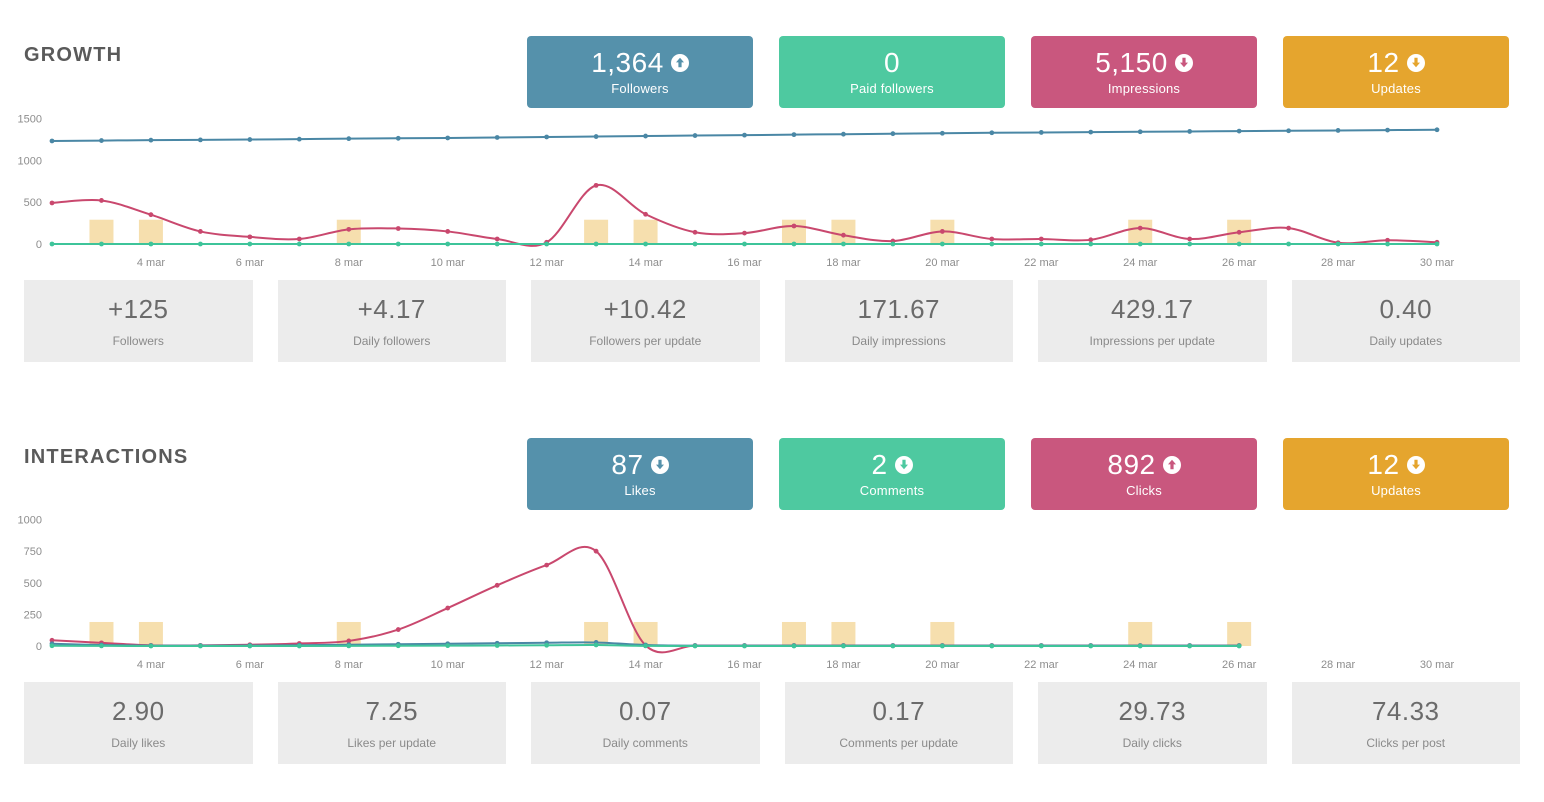 Image resolution: width=1544 pixels, height=802 pixels. What do you see at coordinates (106, 457) in the screenshot?
I see `interactions-section-title: INTERACTIONS` at bounding box center [106, 457].